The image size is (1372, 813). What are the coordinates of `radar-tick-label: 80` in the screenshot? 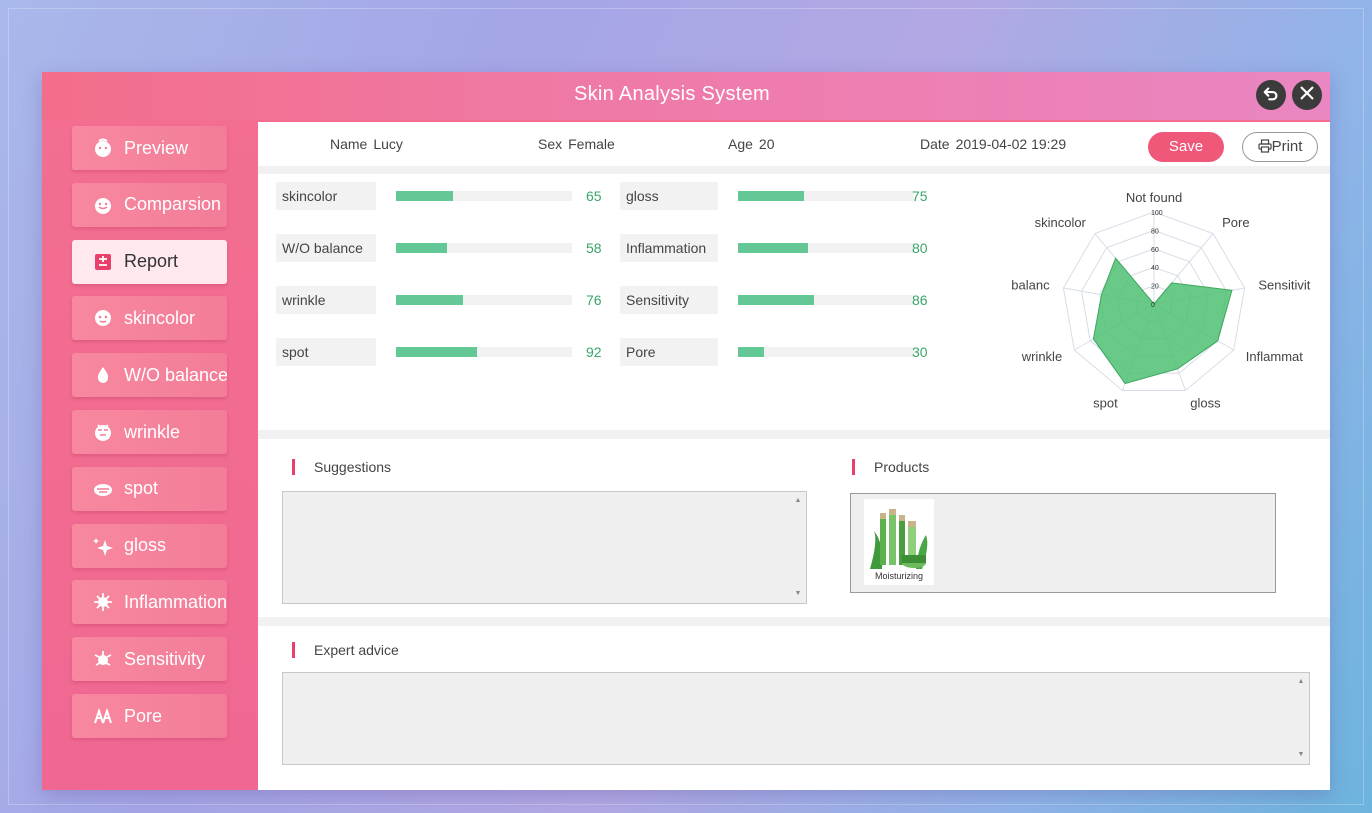 It's located at (1155, 231).